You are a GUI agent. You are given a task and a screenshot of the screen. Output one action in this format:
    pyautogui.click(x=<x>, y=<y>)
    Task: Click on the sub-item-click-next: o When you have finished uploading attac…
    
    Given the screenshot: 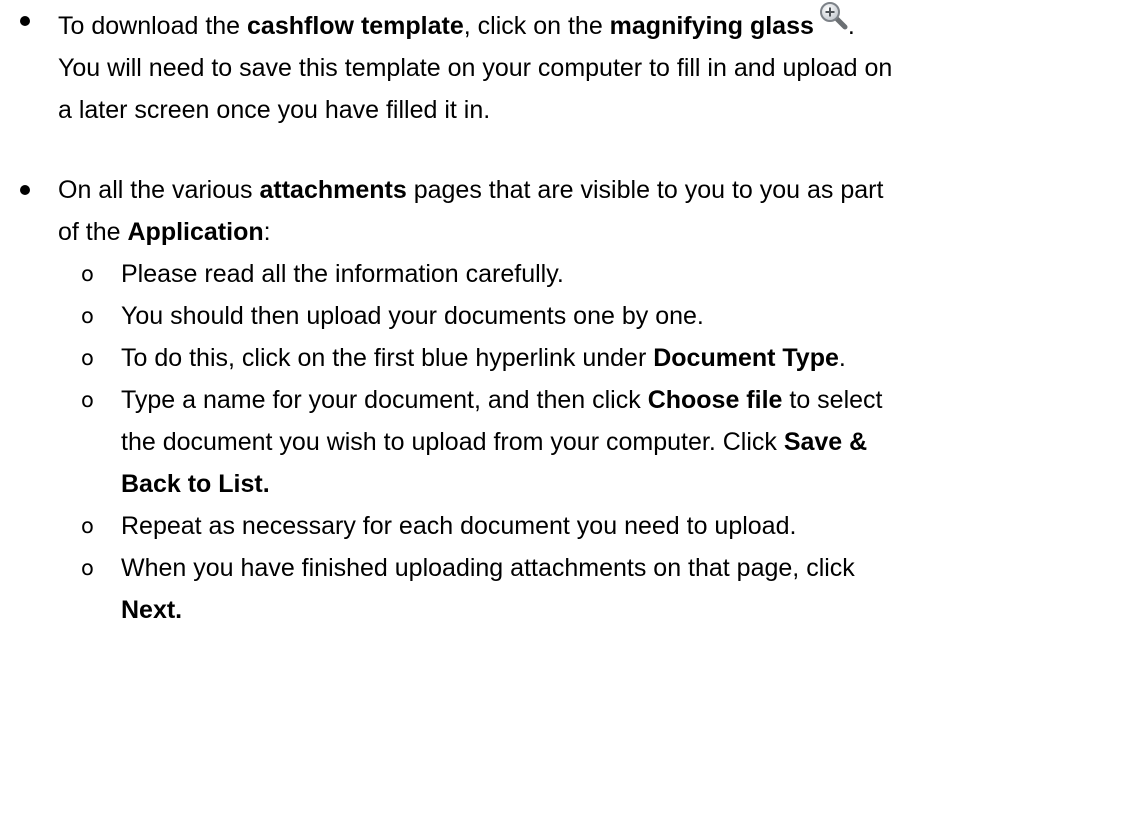 What is the action you would take?
    pyautogui.click(x=588, y=589)
    